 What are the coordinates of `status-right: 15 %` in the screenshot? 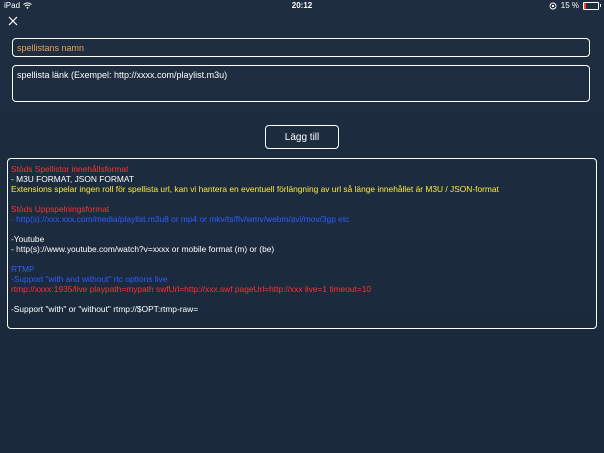 It's located at (575, 5).